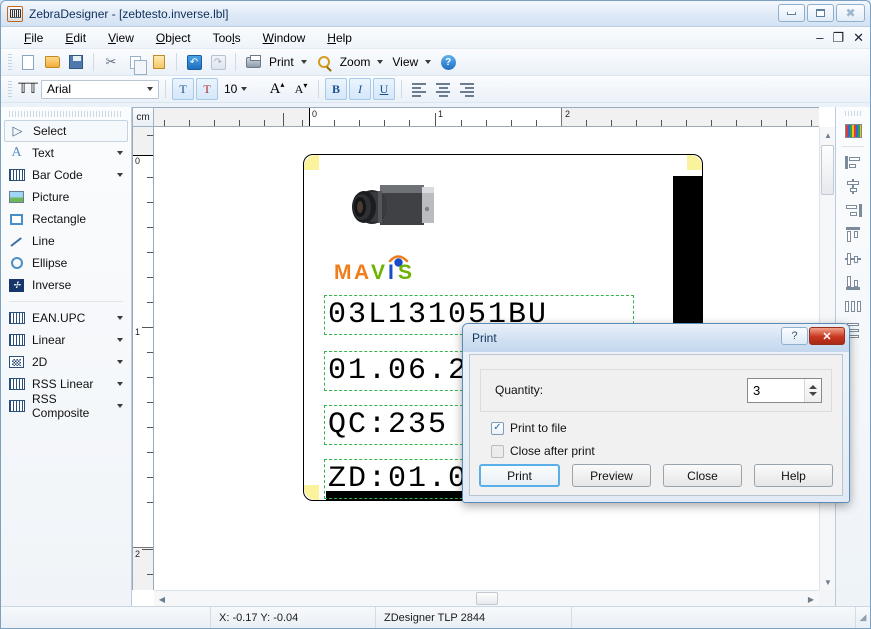  Describe the element at coordinates (863, 617) in the screenshot. I see `resize-grip-icon: ◢` at that location.